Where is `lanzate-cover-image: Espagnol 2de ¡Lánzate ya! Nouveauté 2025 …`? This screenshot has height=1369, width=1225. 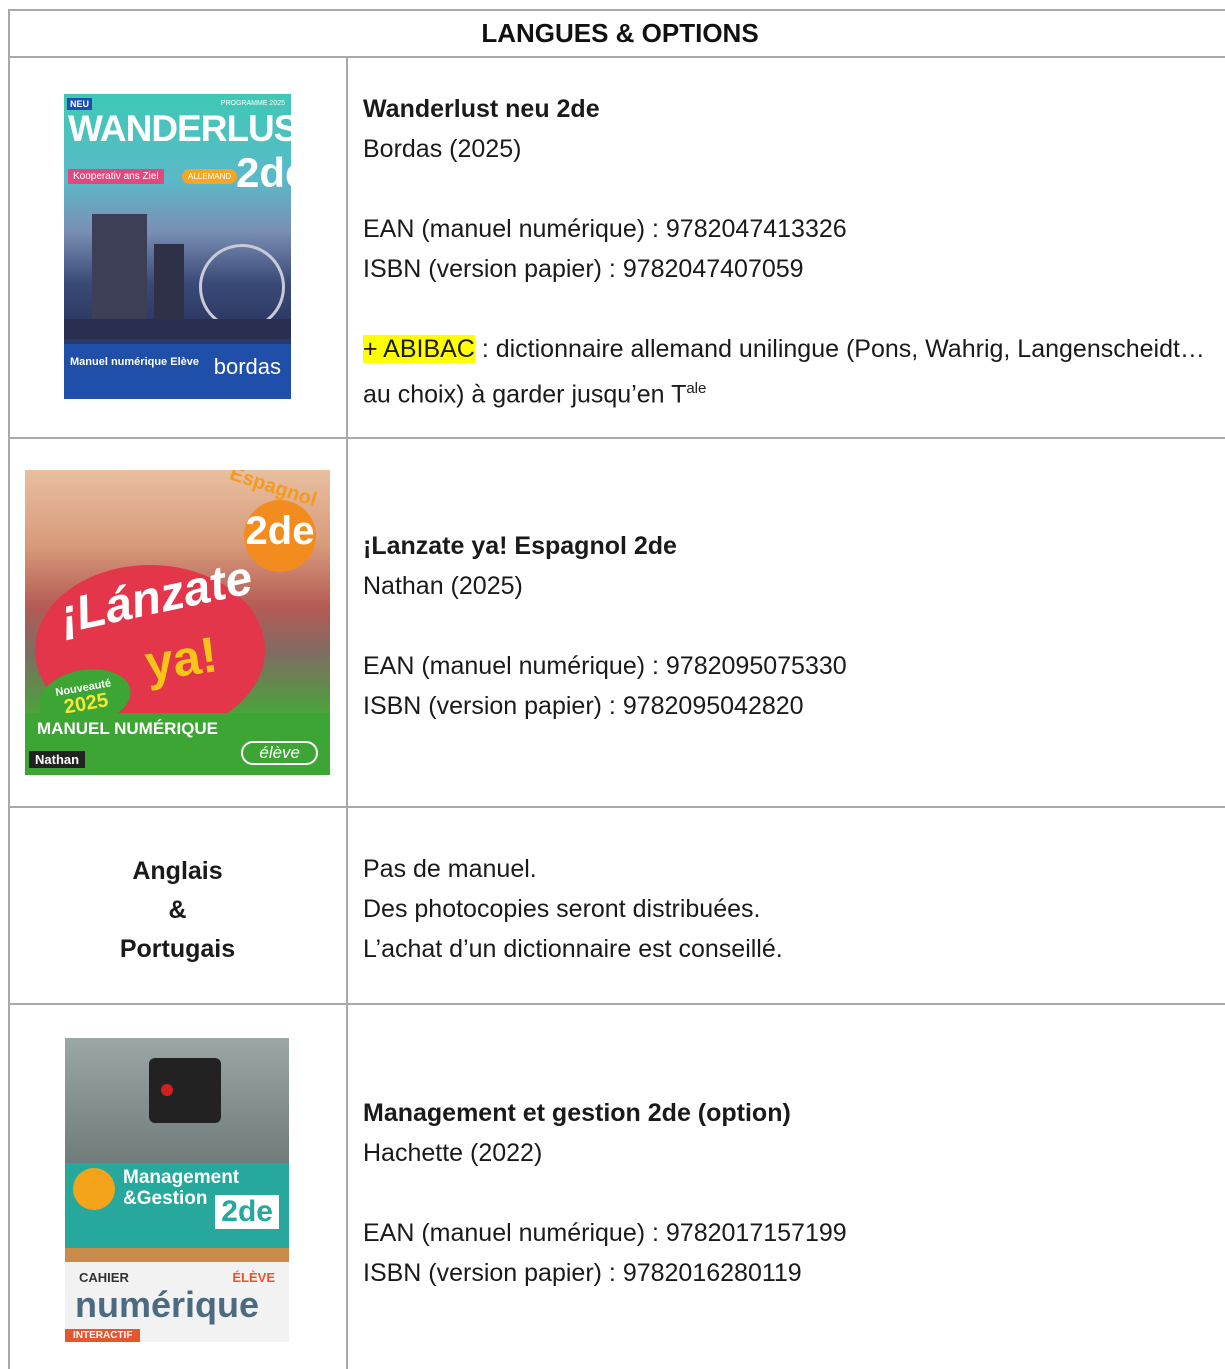 lanzate-cover-image: Espagnol 2de ¡Lánzate ya! Nouveauté 2025 … is located at coordinates (177, 622).